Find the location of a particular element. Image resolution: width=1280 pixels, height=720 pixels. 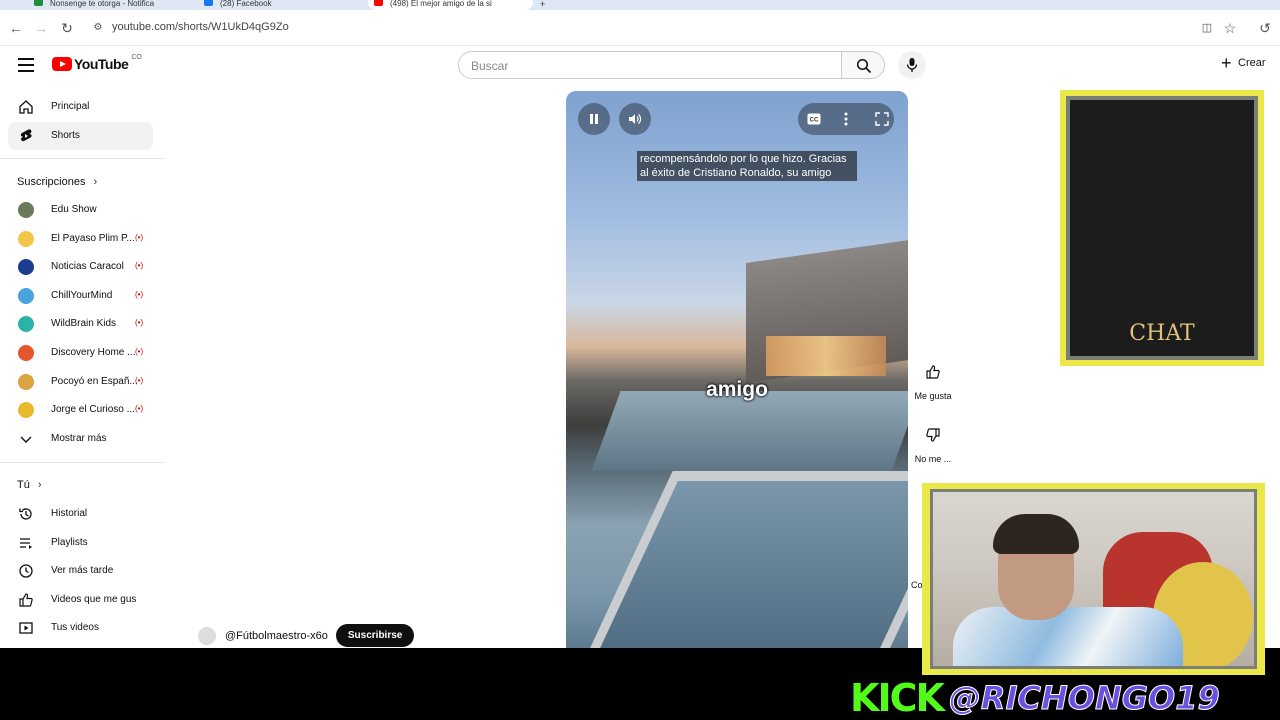

more-options-icon is located at coordinates (846, 119).